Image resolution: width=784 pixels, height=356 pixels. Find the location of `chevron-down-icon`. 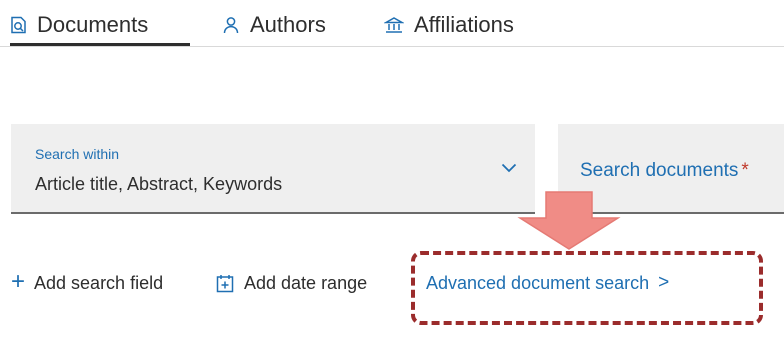

chevron-down-icon is located at coordinates (509, 169).